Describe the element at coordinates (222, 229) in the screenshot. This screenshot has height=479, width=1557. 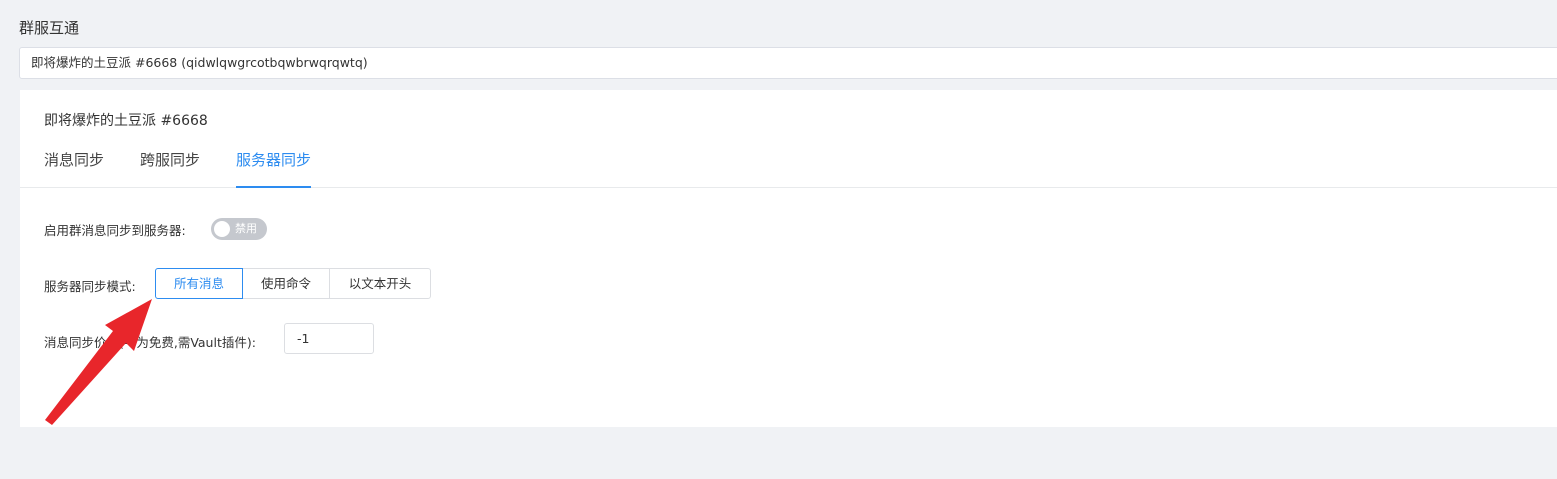
I see `toggle-knob` at that location.